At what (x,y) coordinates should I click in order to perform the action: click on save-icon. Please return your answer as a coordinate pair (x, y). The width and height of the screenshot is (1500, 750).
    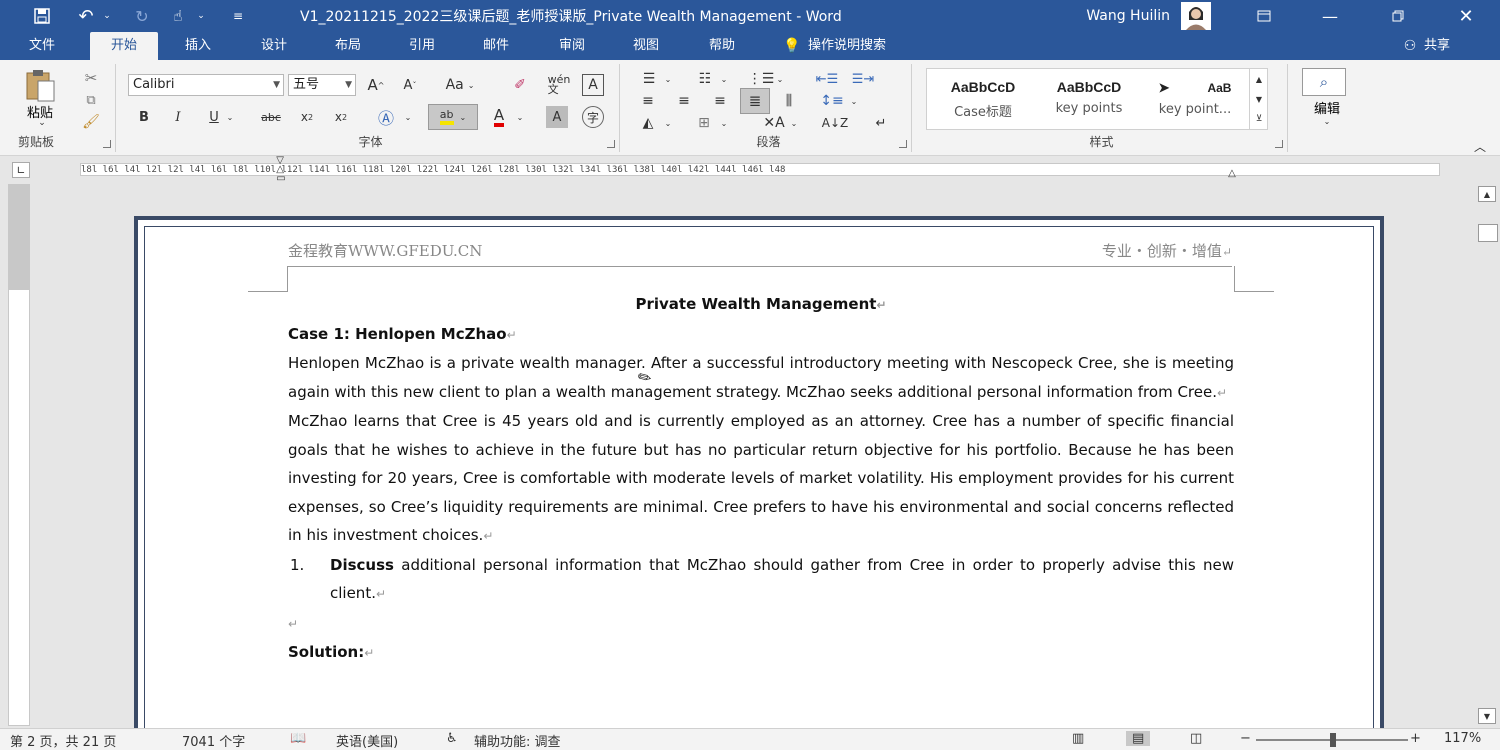
    Looking at the image, I should click on (42, 16).